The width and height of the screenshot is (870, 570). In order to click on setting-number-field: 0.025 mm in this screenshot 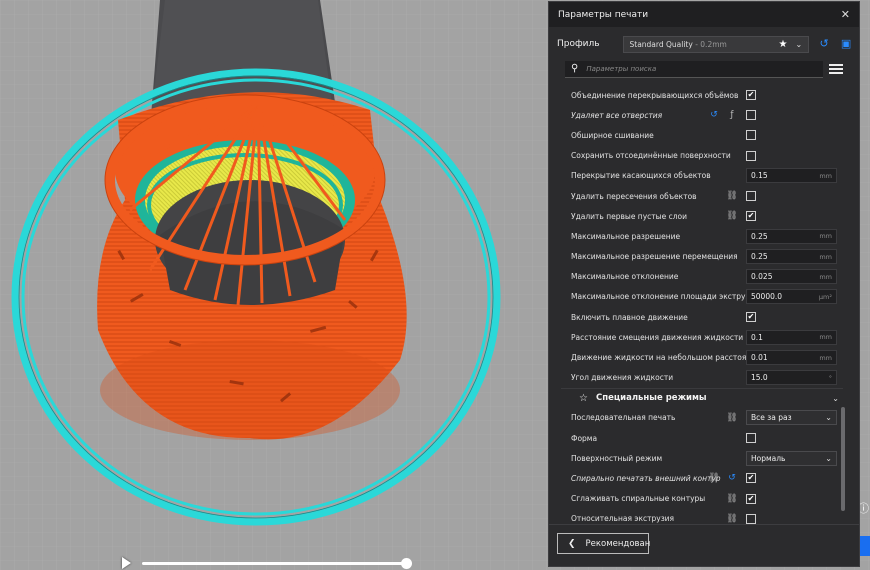, I will do `click(791, 277)`.